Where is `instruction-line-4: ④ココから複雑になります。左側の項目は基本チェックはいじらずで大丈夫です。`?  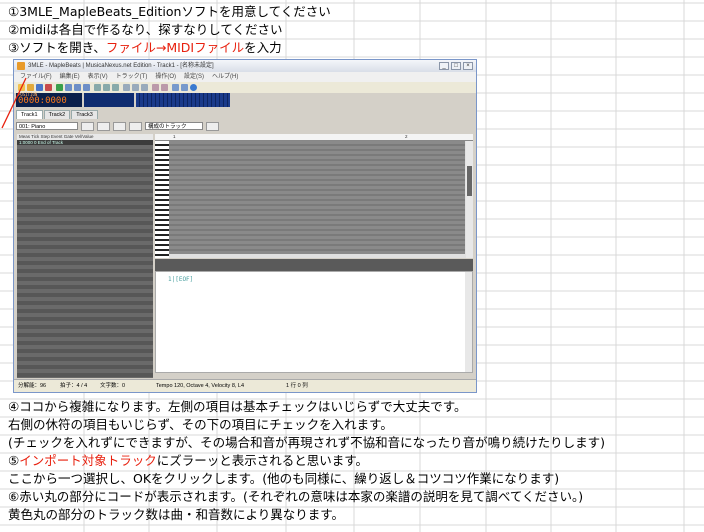 instruction-line-4: ④ココから複雑になります。左側の項目は基本チェックはいじらずで大丈夫です。 is located at coordinates (237, 406).